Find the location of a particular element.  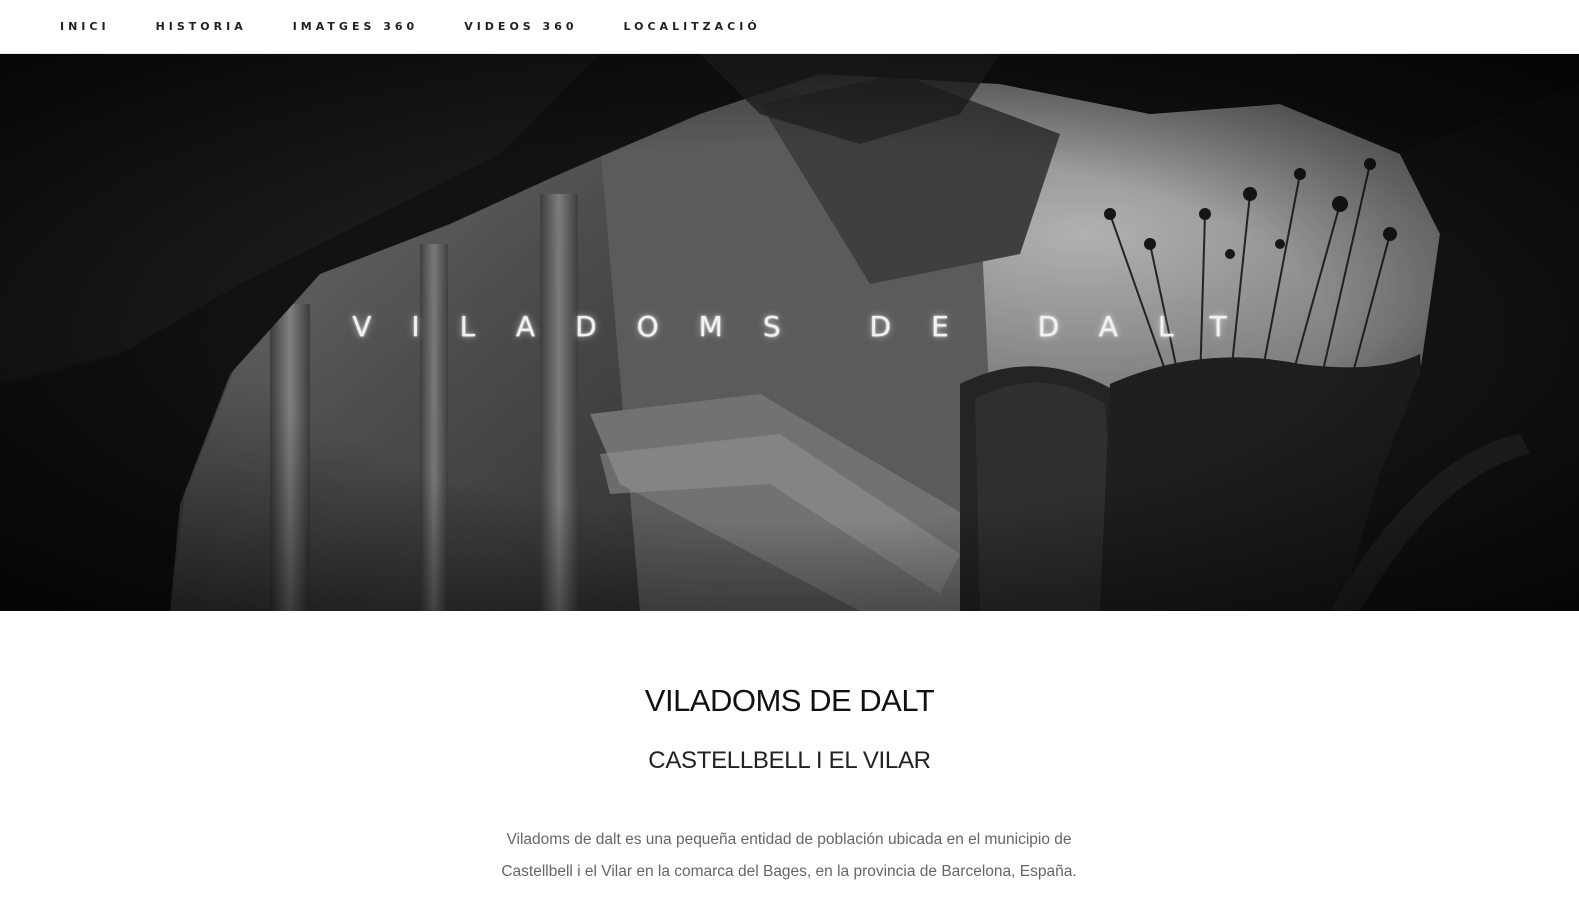

nav-item-inici: INICI is located at coordinates (85, 26).